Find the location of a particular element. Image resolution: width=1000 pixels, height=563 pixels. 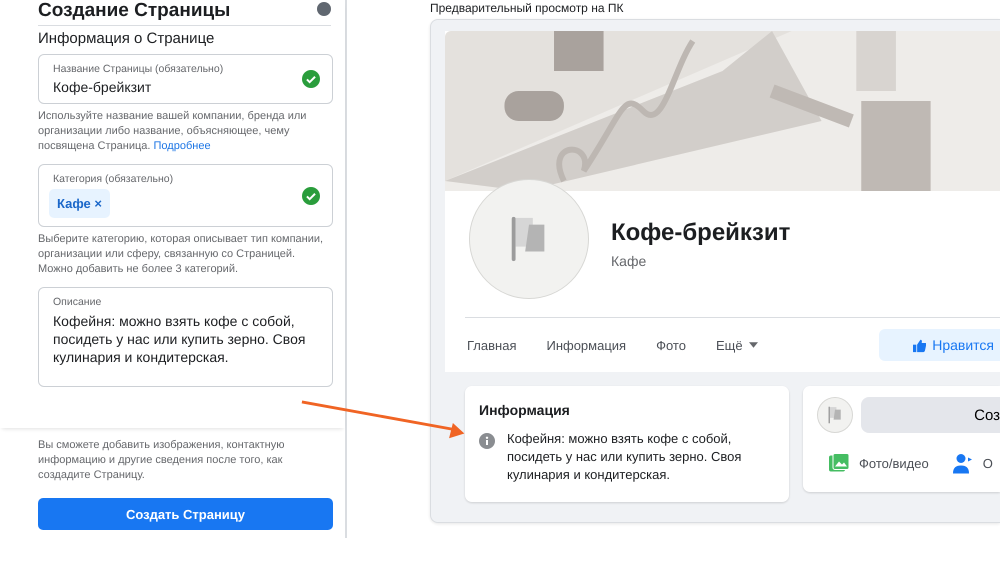

field-label: Название Страницы (обязательно) is located at coordinates (138, 69).